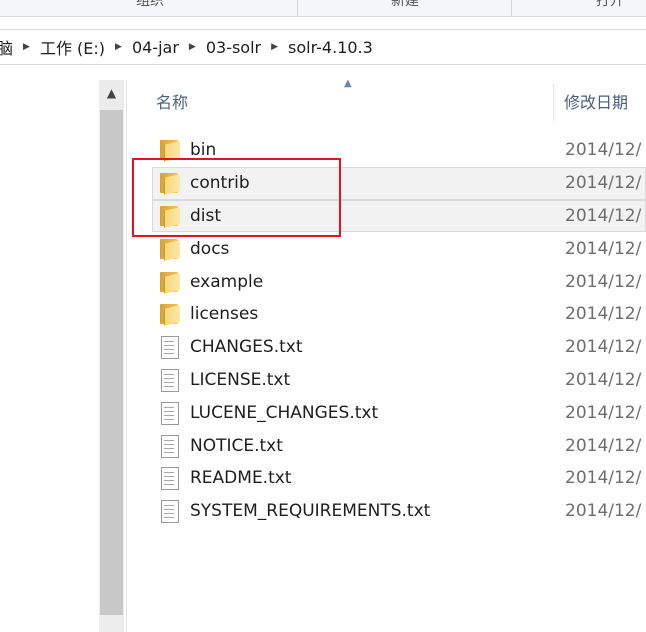 This screenshot has height=632, width=646. What do you see at coordinates (246, 347) in the screenshot?
I see `file-name: CHANGES.txt` at bounding box center [246, 347].